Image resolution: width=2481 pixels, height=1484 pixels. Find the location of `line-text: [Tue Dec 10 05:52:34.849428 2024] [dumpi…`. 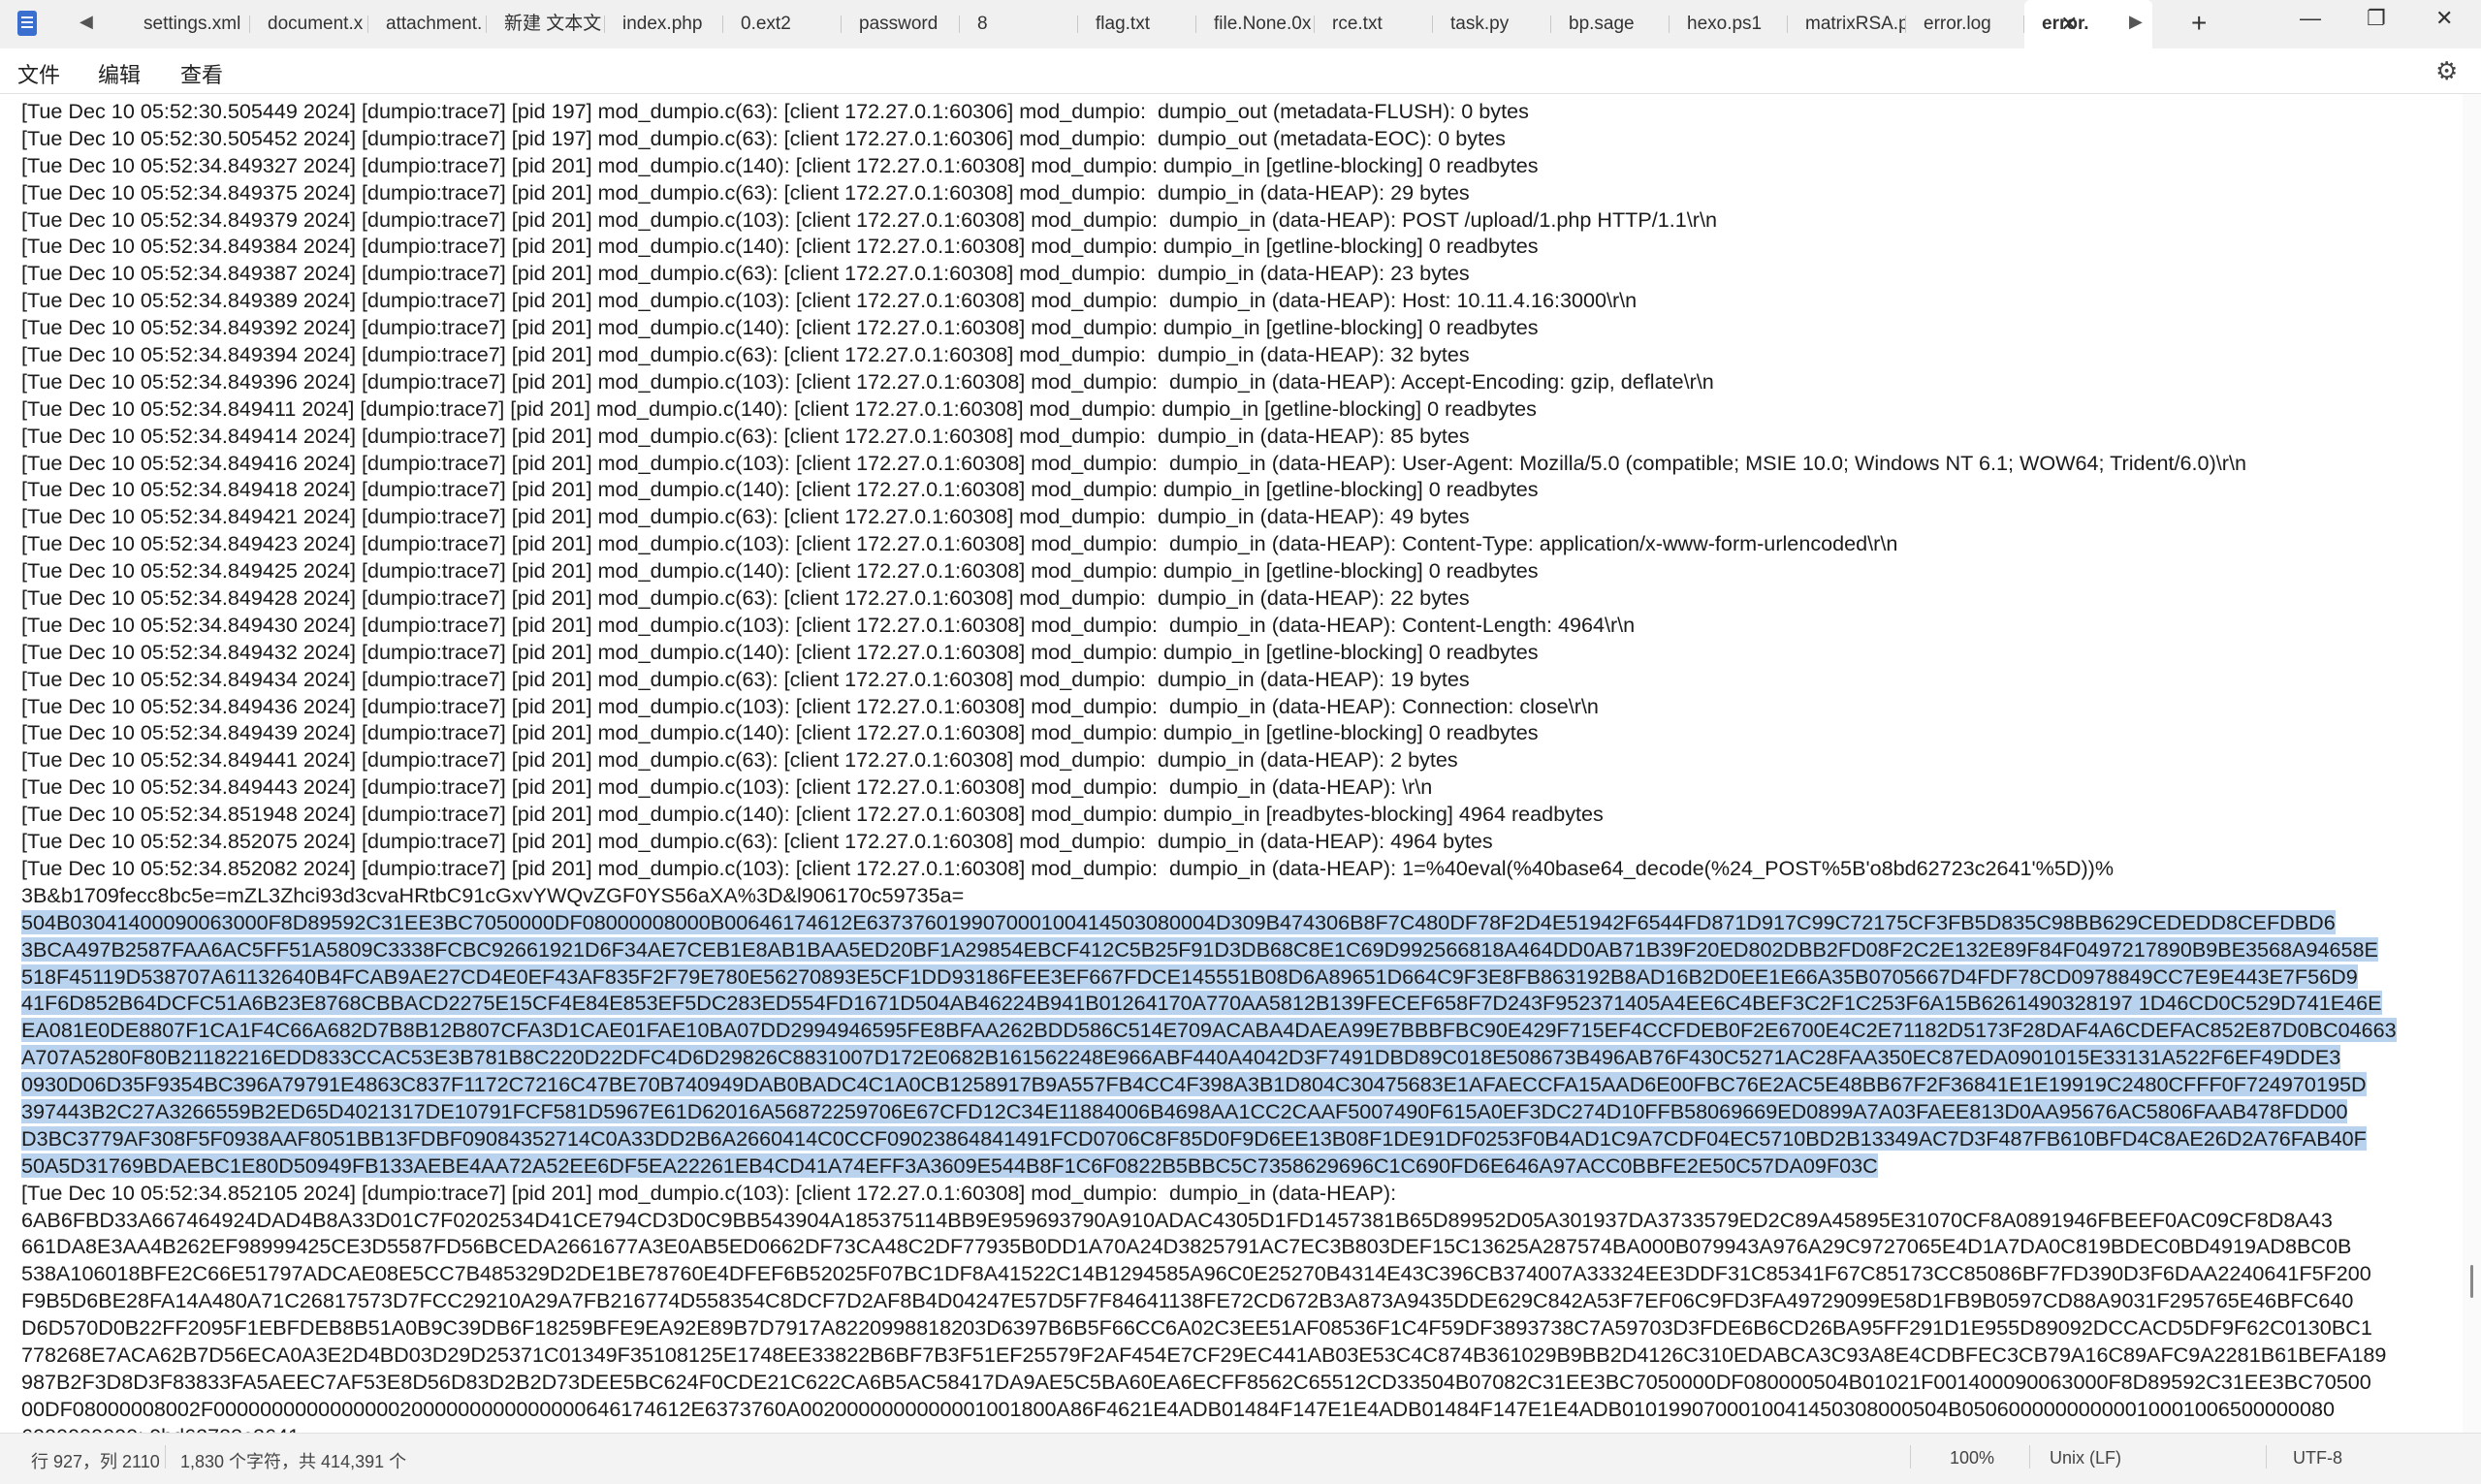

line-text: [Tue Dec 10 05:52:34.849428 2024] [dumpi… is located at coordinates (746, 598).